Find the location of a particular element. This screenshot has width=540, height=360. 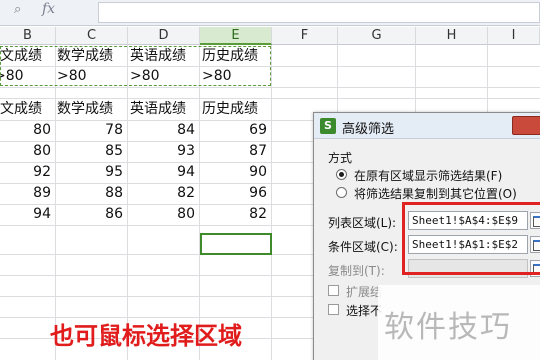

table-cell: 88 is located at coordinates (91, 193).